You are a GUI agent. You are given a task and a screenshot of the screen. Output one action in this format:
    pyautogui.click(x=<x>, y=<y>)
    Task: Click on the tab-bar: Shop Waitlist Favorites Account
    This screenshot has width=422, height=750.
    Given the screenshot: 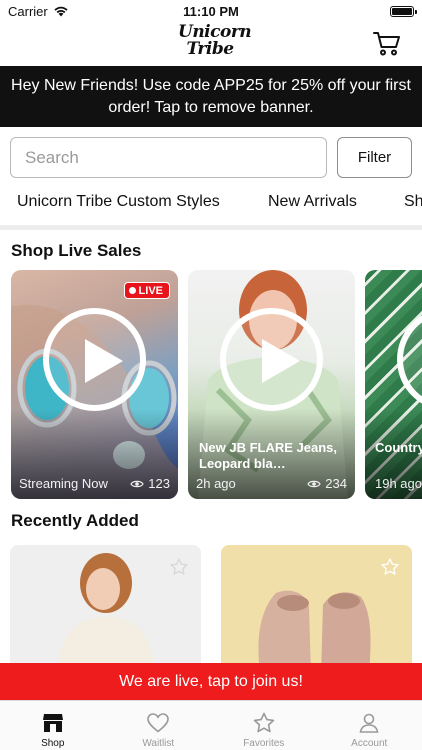 What is the action you would take?
    pyautogui.click(x=211, y=725)
    